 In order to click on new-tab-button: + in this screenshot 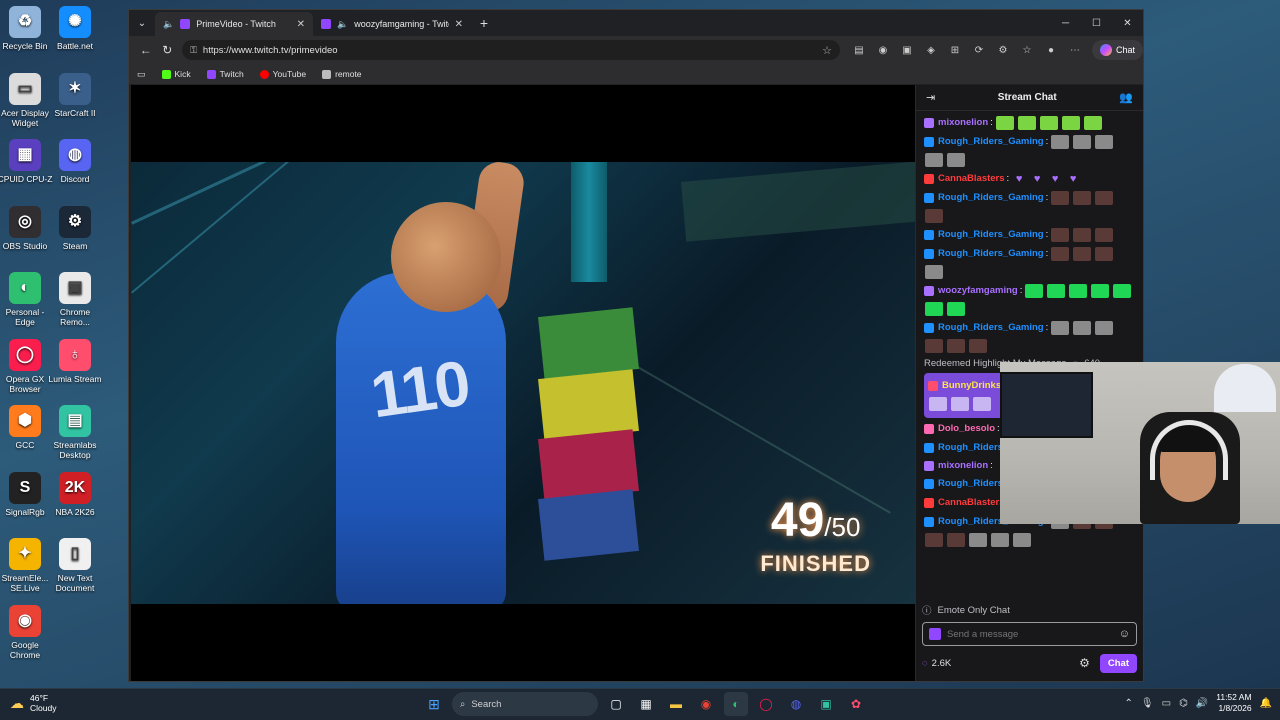, I will do `click(484, 23)`.